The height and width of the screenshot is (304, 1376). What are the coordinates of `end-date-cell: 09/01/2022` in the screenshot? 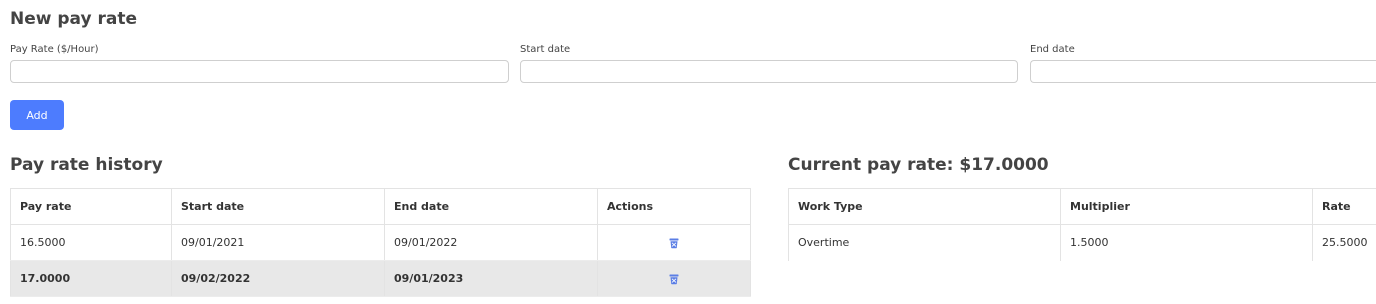 It's located at (491, 242).